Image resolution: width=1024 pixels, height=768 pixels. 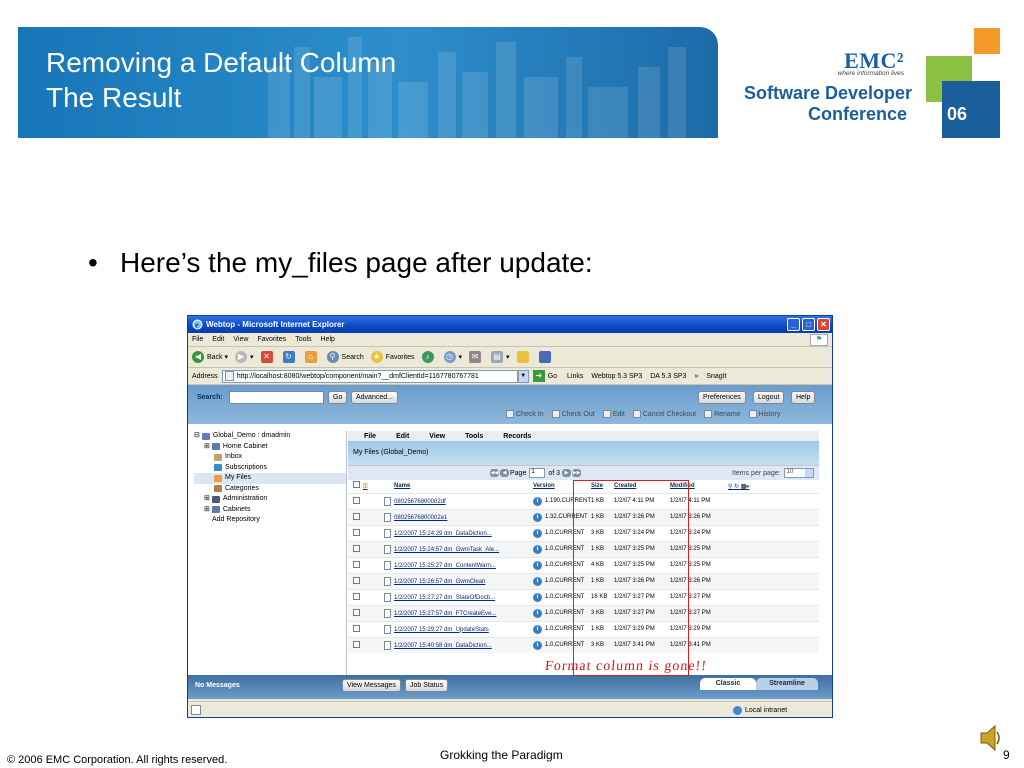 What do you see at coordinates (538, 376) in the screenshot?
I see `go-arrow-icon: ➜` at bounding box center [538, 376].